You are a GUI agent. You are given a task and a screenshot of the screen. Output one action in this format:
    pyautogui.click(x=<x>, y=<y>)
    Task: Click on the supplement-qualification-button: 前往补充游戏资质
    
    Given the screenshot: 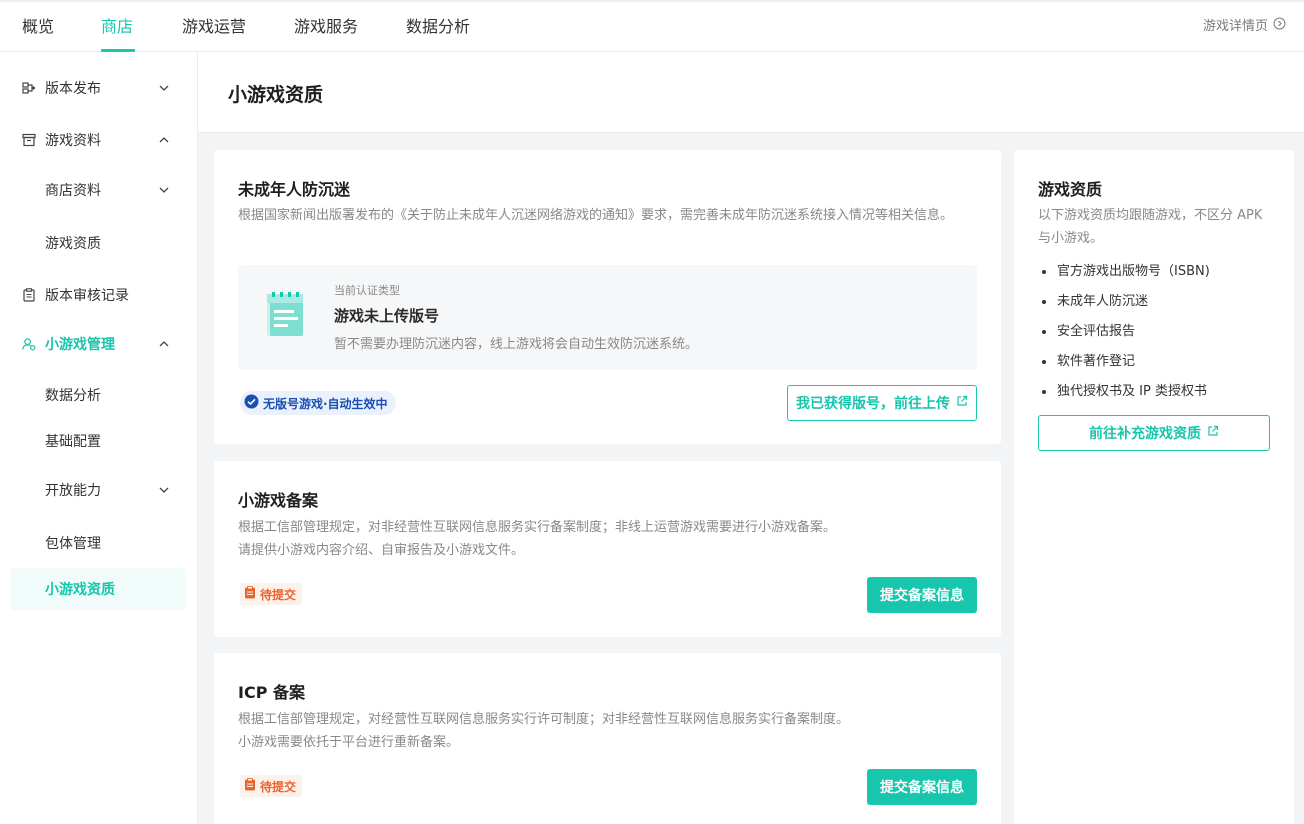 What is the action you would take?
    pyautogui.click(x=1154, y=433)
    